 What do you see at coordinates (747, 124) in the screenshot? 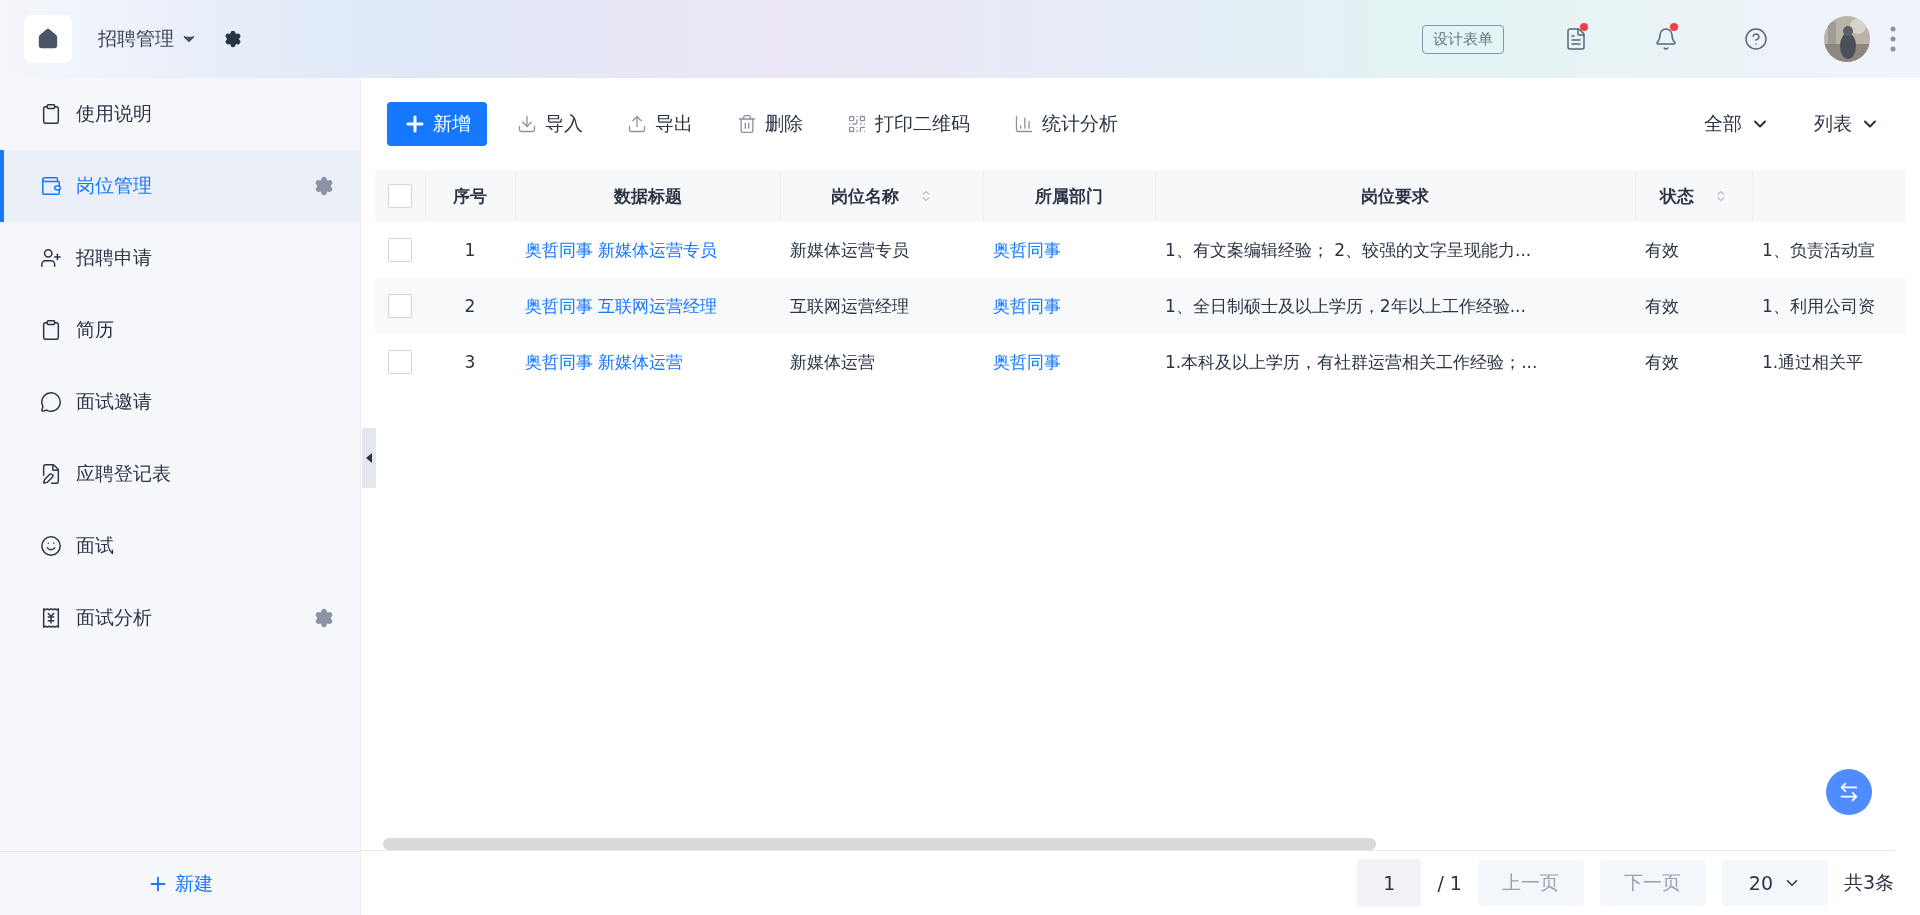
I see `trash-icon` at bounding box center [747, 124].